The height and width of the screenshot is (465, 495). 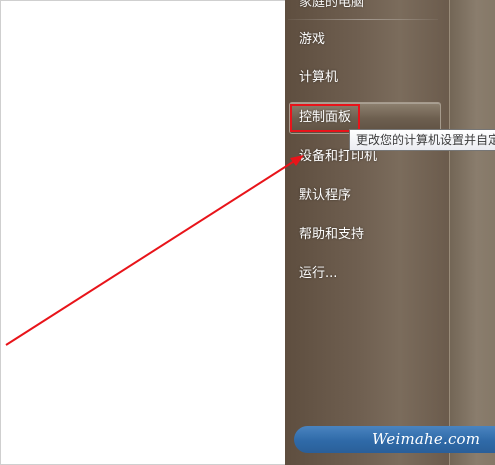 I want to click on menu-item-user-folder: 家庭的电脑, so click(x=331, y=7).